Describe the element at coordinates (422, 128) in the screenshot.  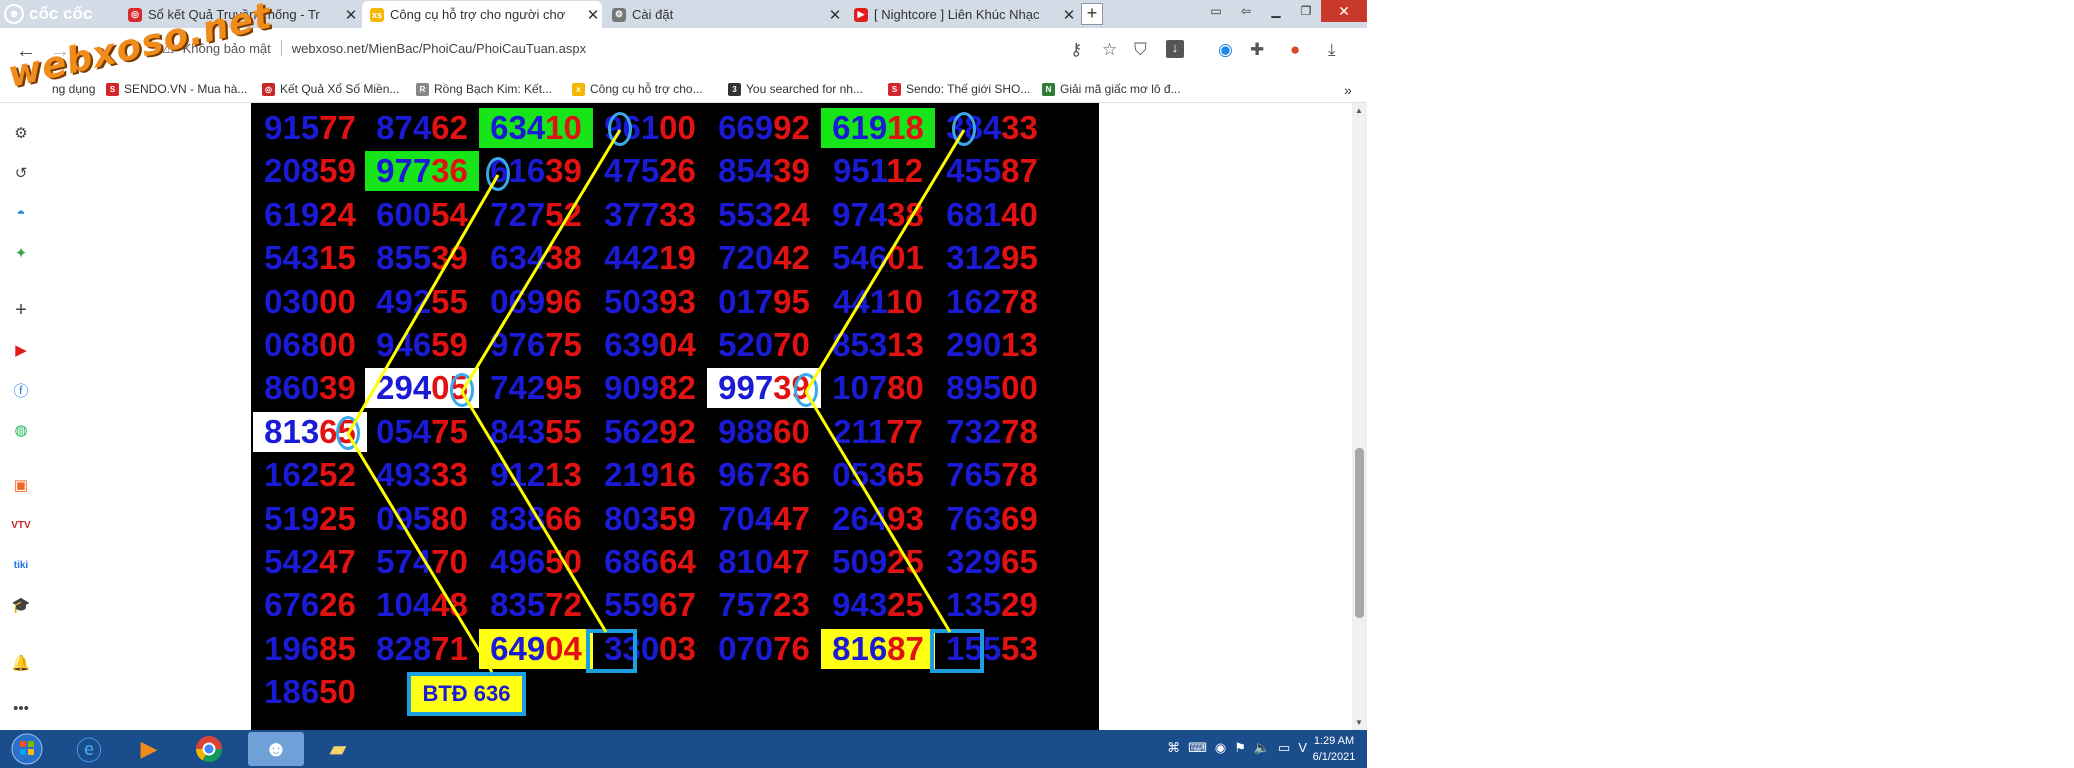
I see `number-cell: 87462` at that location.